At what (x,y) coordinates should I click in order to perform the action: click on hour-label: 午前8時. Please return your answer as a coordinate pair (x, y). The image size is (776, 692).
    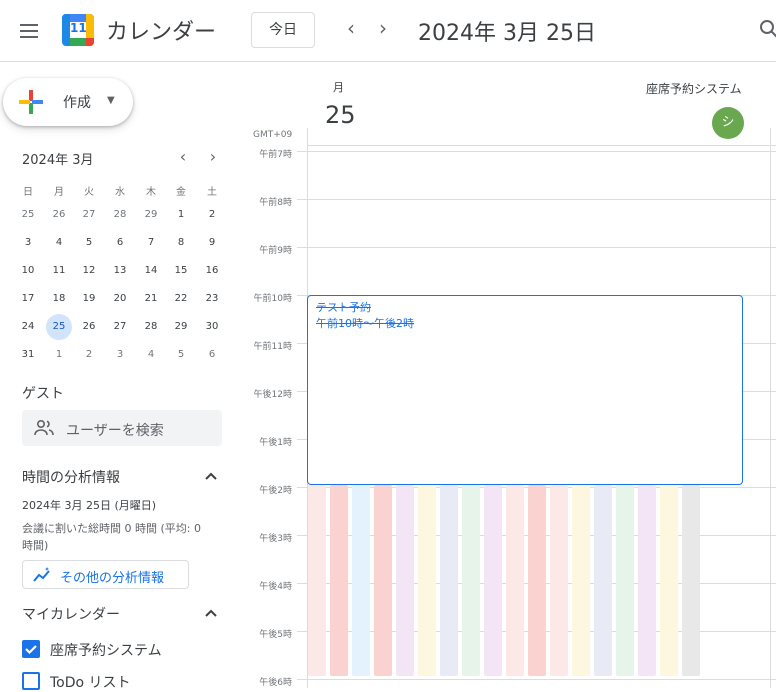
    Looking at the image, I should click on (267, 201).